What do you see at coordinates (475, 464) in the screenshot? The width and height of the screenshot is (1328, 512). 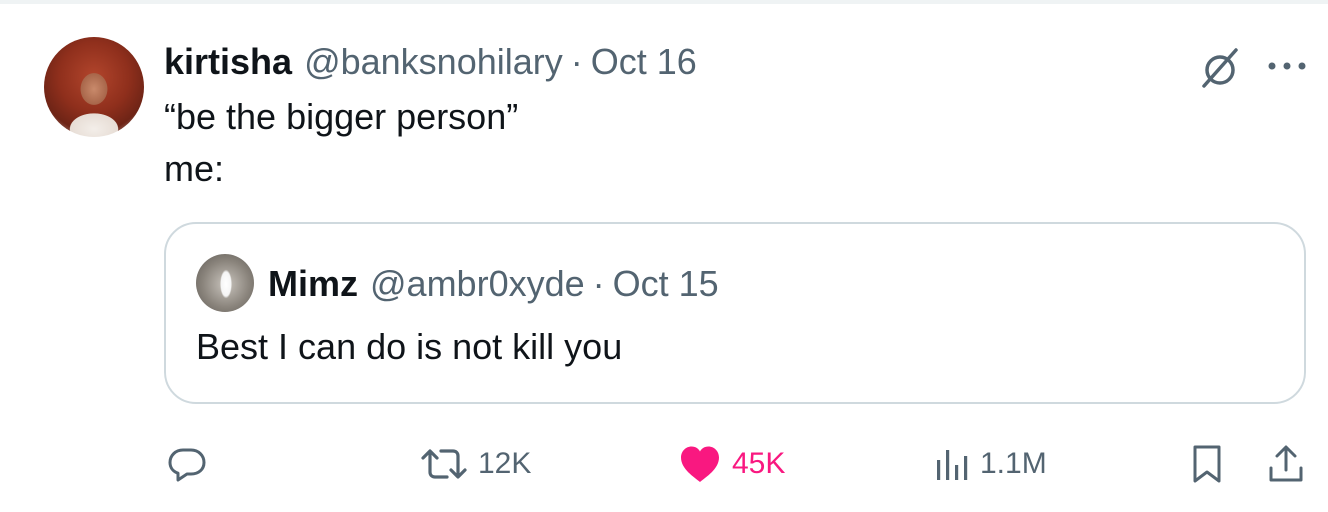 I see `retweet-button: 12K` at bounding box center [475, 464].